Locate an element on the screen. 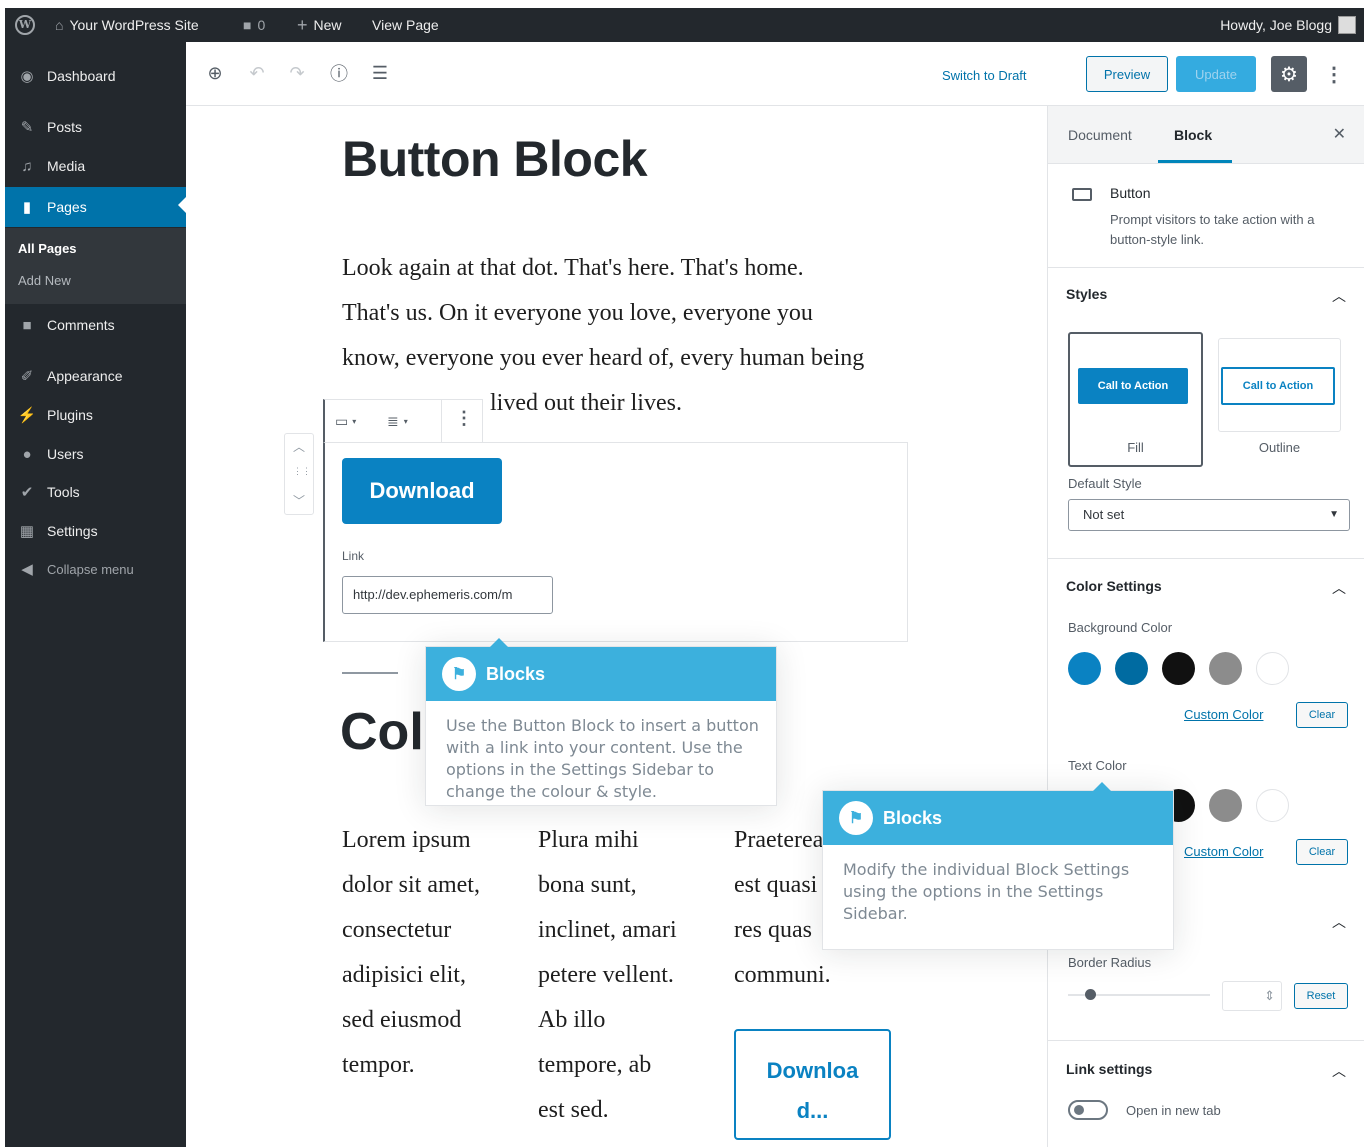  color-swatch-dark-blue is located at coordinates (1131, 668).